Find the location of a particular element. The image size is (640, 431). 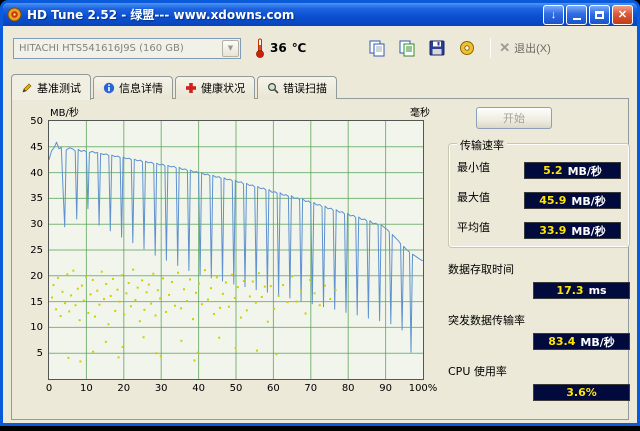

exit-label: 退出(X) is located at coordinates (532, 49).